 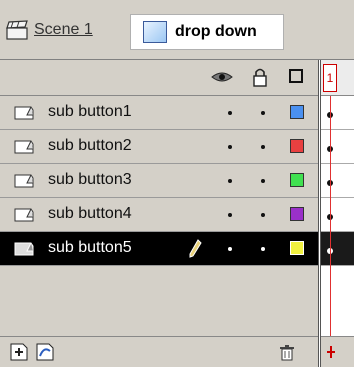 What do you see at coordinates (337, 351) in the screenshot?
I see `timeline-footer` at bounding box center [337, 351].